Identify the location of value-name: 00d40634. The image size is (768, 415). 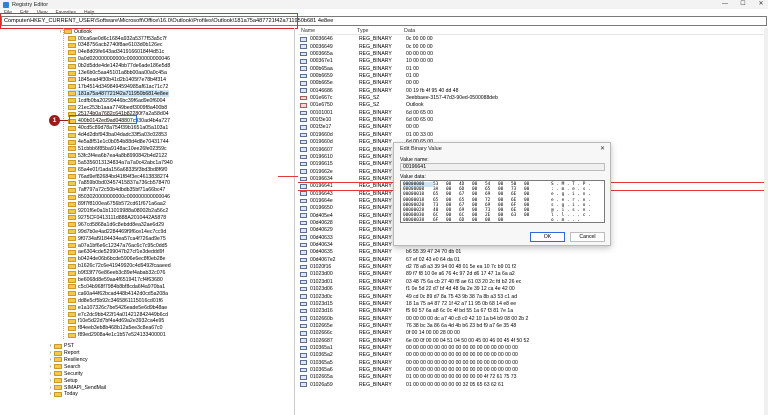
(321, 245).